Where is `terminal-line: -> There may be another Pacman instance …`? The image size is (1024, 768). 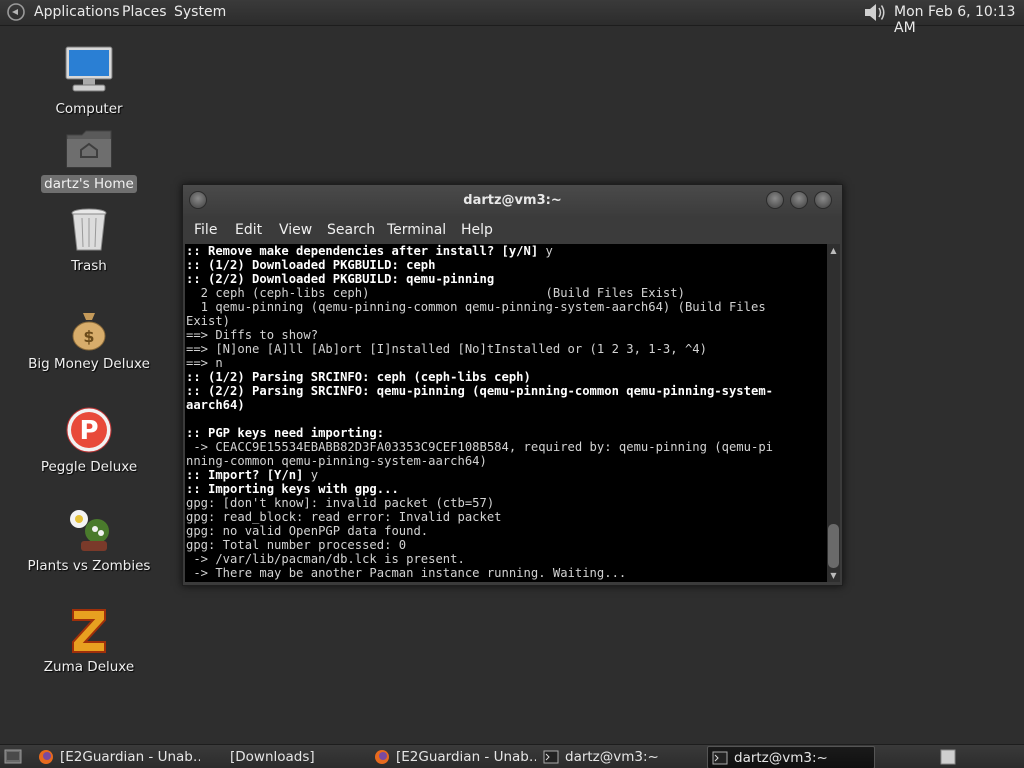 terminal-line: -> There may be another Pacman instance … is located at coordinates (406, 573).